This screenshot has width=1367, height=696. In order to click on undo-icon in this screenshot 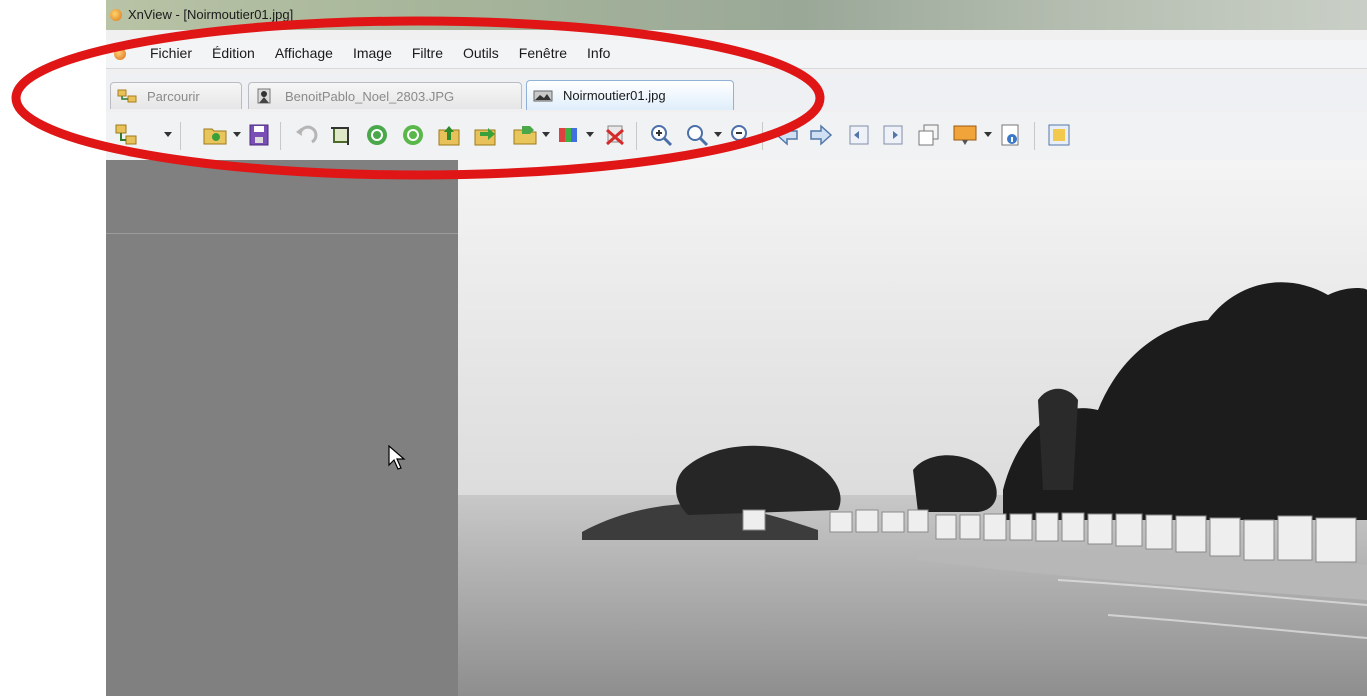, I will do `click(305, 135)`.